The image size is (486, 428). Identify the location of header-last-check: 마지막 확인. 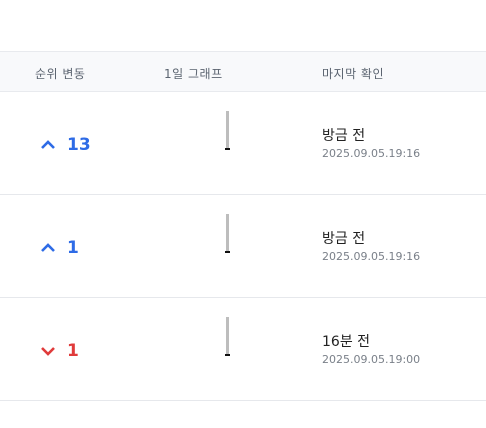
(353, 74).